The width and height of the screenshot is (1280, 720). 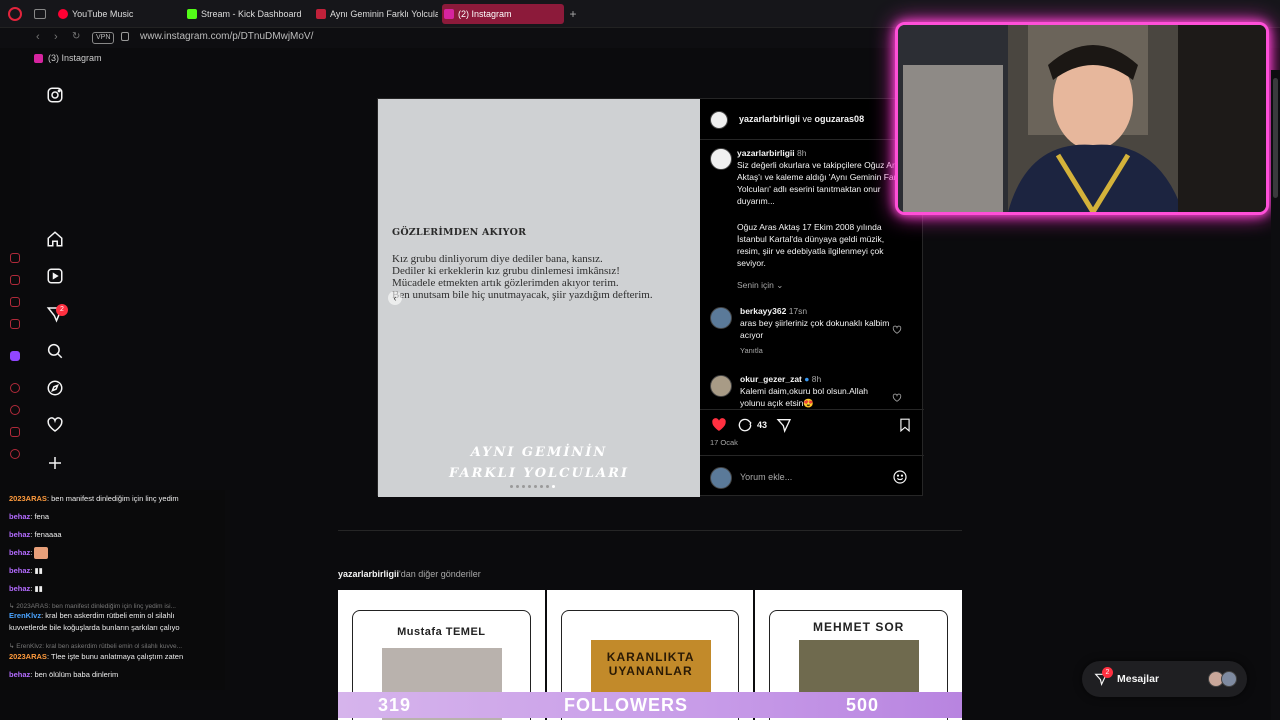 What do you see at coordinates (784, 425) in the screenshot?
I see `share-icon` at bounding box center [784, 425].